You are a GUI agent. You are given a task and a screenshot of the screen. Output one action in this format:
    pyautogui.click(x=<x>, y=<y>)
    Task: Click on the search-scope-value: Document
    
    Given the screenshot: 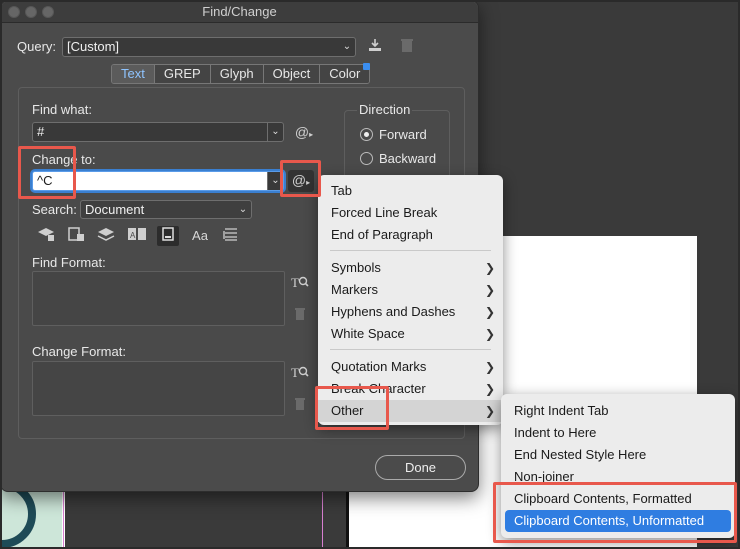 What is the action you would take?
    pyautogui.click(x=115, y=209)
    